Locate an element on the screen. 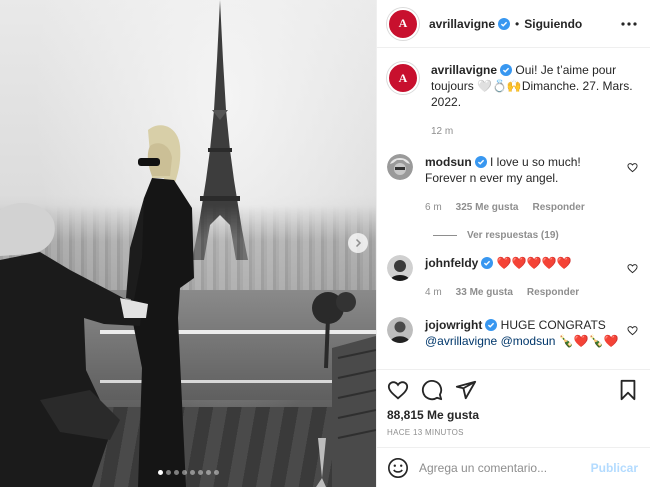  comment-icon is located at coordinates (432, 390).